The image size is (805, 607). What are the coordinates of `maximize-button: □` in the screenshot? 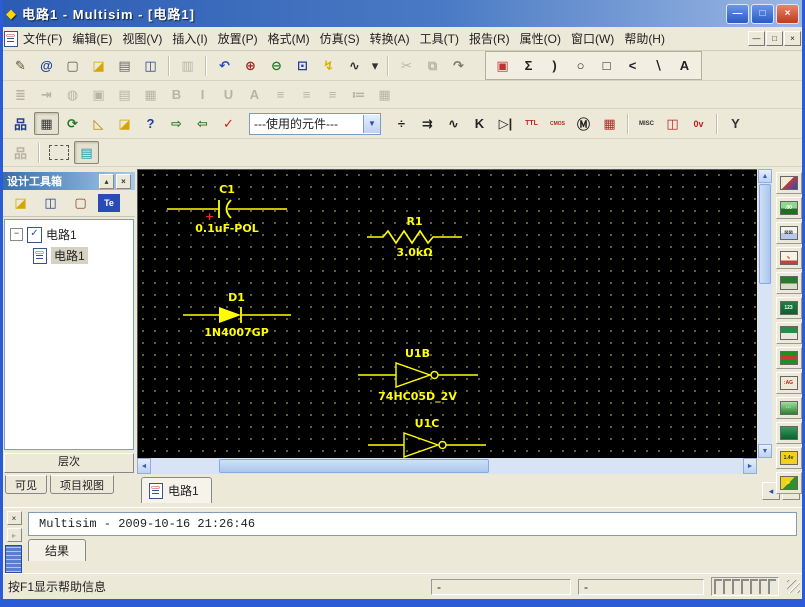 It's located at (762, 13).